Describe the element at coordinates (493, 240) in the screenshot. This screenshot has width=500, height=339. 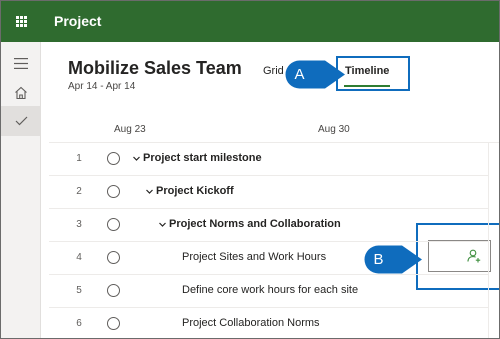
I see `timeline-column` at that location.